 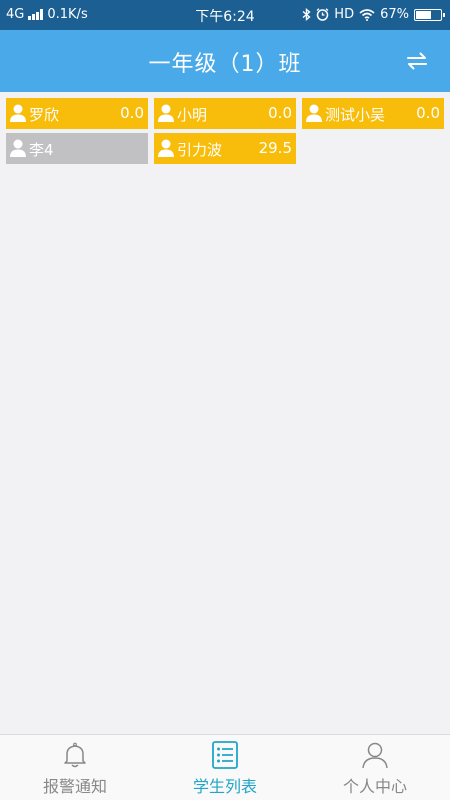 I want to click on student-card: 引力波 29.5, so click(x=225, y=148).